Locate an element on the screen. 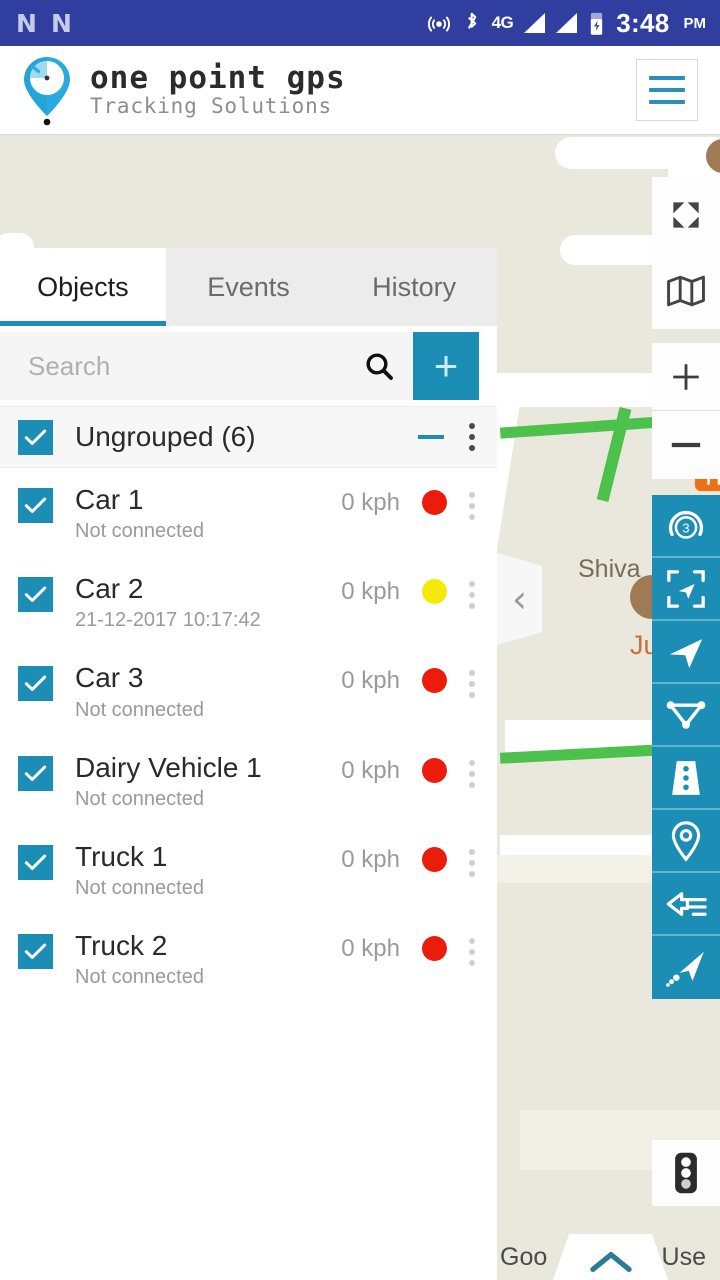  tab-events: Events is located at coordinates (249, 287).